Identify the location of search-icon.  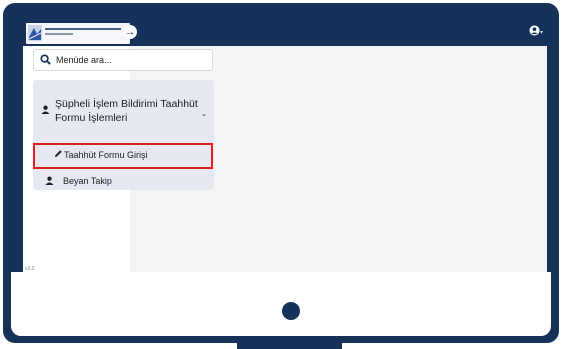
(45, 59).